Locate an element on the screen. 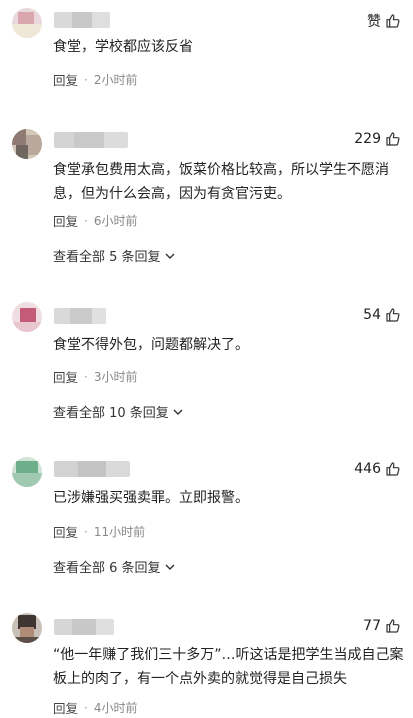 This screenshot has height=718, width=413. comment-text: 食堂不得外包，问题都解决了。 is located at coordinates (151, 345).